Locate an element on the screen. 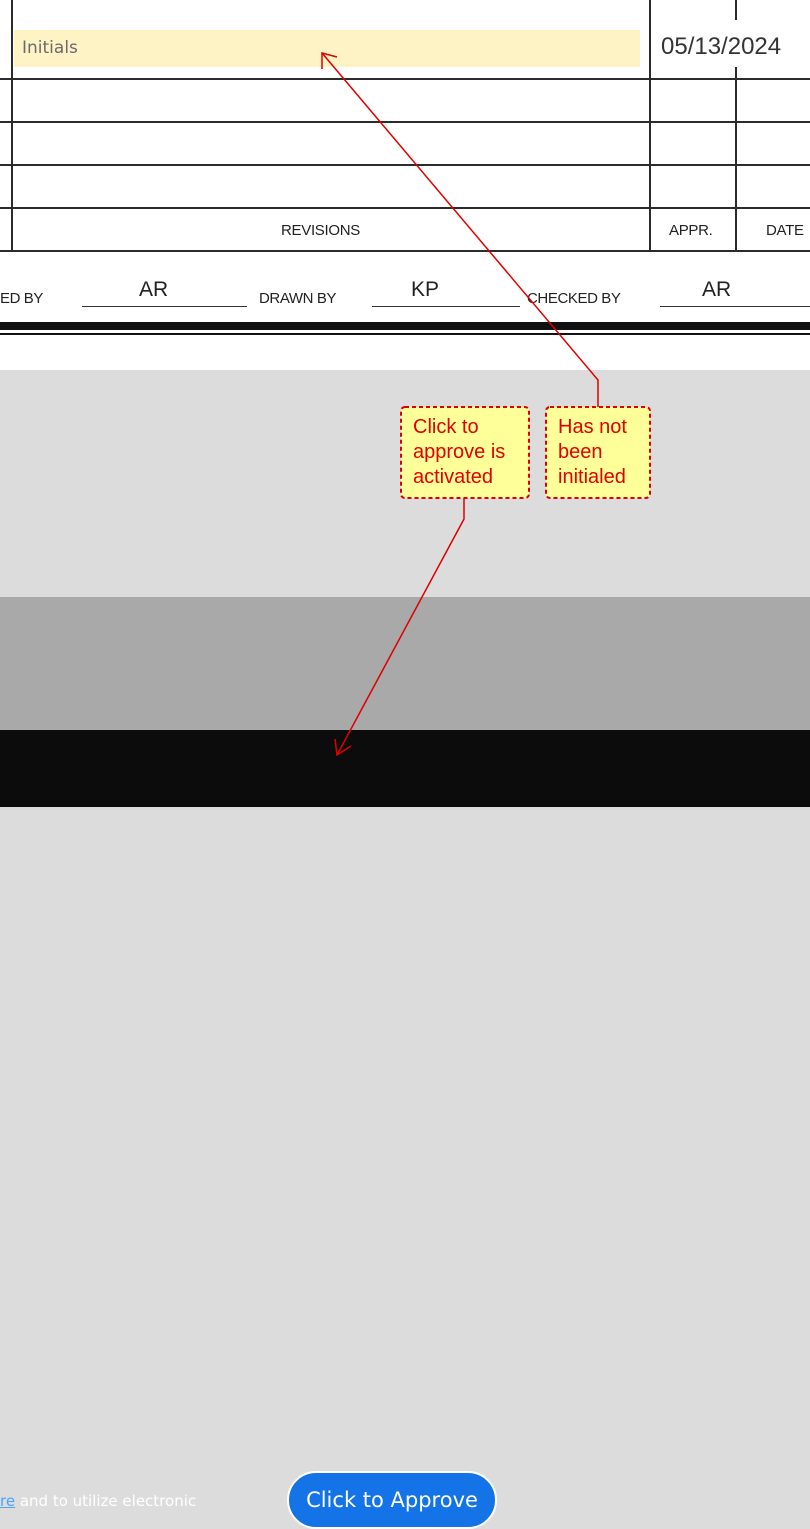 The image size is (810, 1529). drawn-by-label: DRAWN BY is located at coordinates (298, 298).